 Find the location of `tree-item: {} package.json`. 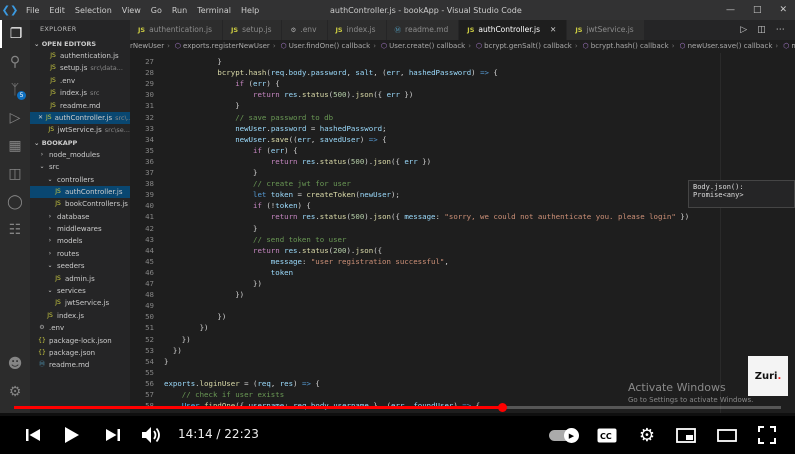

tree-item: {} package.json is located at coordinates (80, 353).